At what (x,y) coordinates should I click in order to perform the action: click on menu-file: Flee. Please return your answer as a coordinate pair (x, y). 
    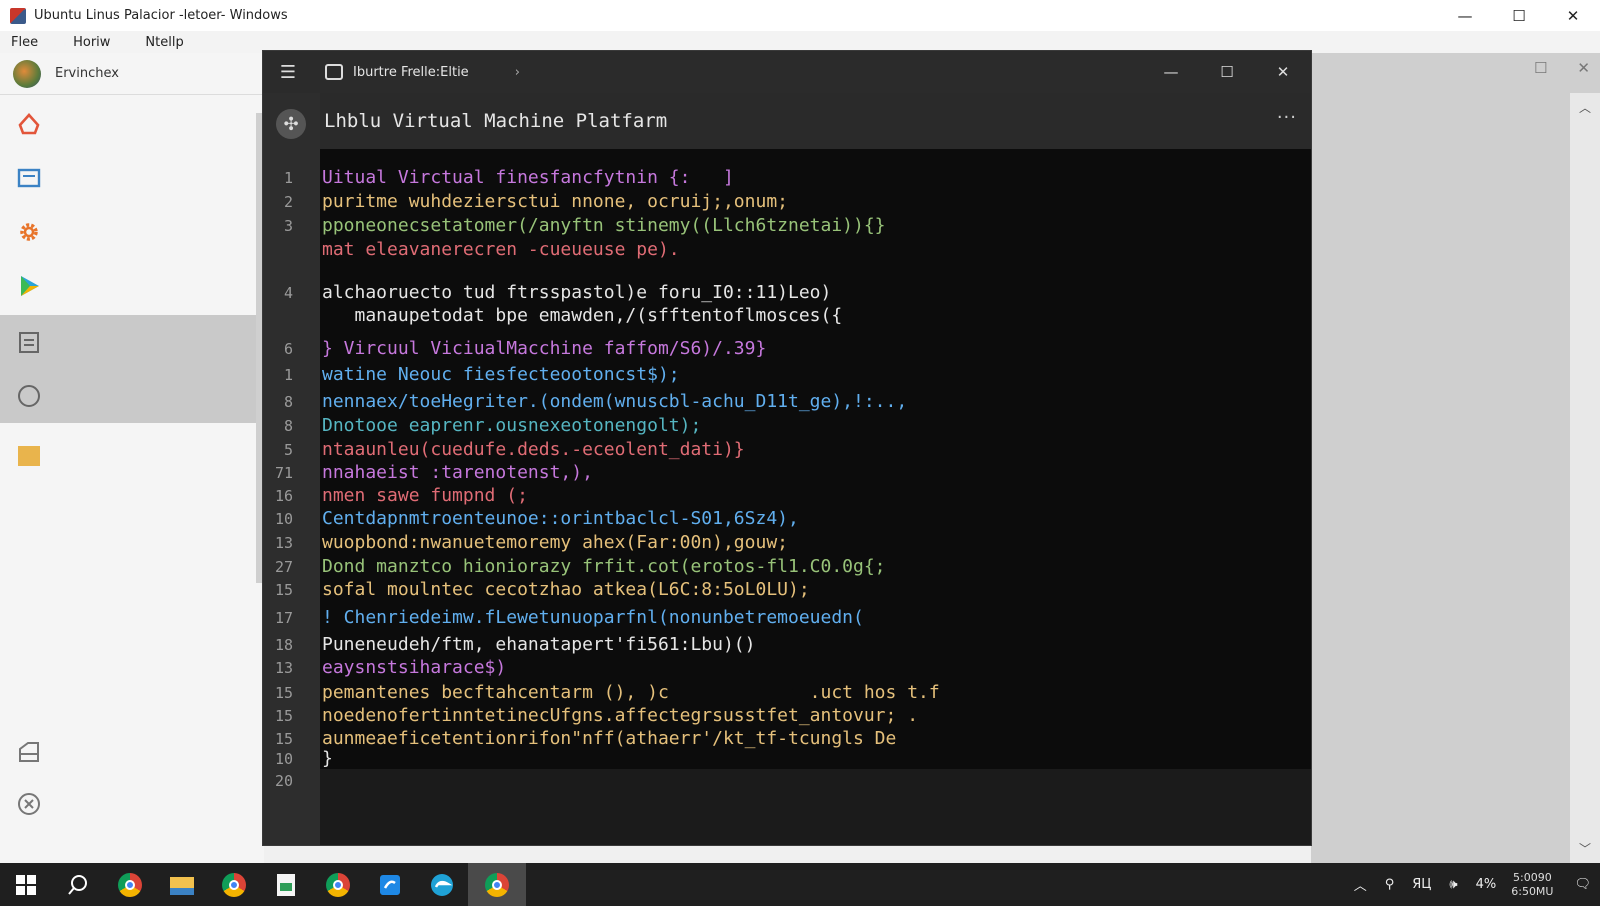
    Looking at the image, I should click on (24, 42).